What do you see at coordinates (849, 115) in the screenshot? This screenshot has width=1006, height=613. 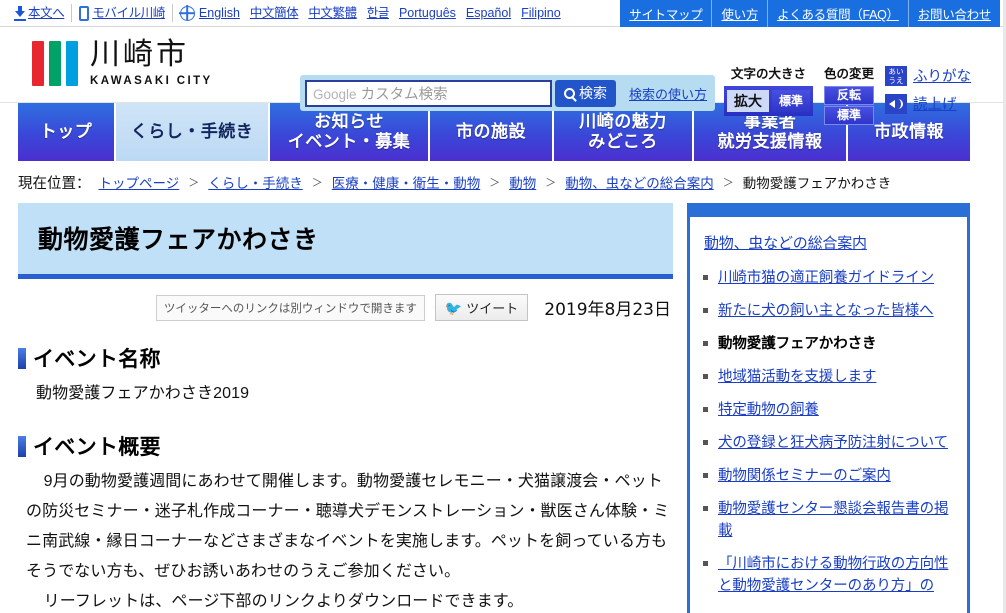 I see `color-normal-button: 標準` at bounding box center [849, 115].